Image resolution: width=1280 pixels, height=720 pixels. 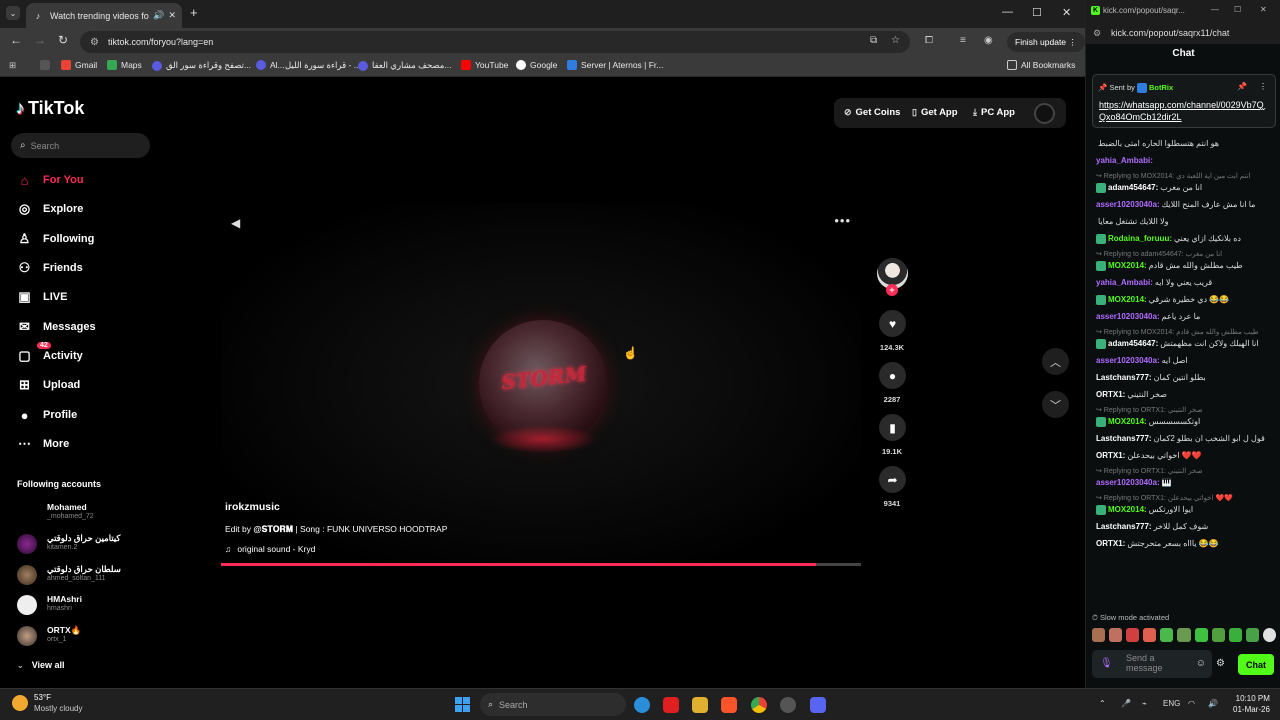 I want to click on bookmark-gmail: Gmail, so click(x=79, y=65).